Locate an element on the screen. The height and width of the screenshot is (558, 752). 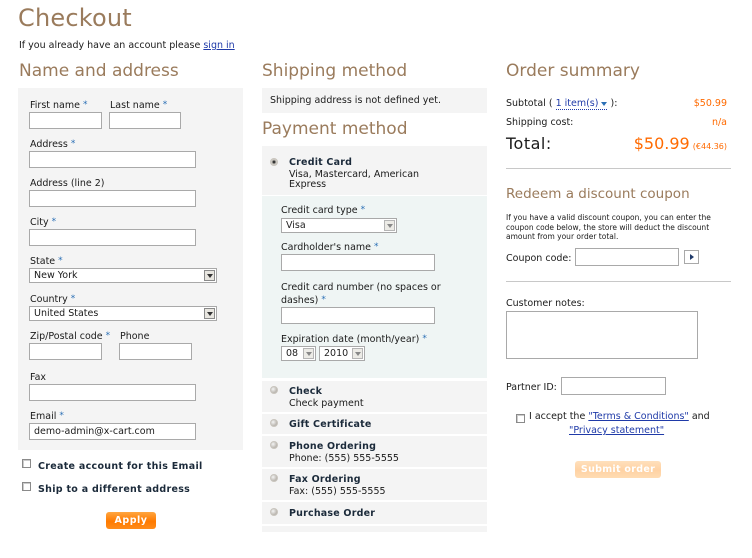
accept-terms-checkbox is located at coordinates (520, 418).